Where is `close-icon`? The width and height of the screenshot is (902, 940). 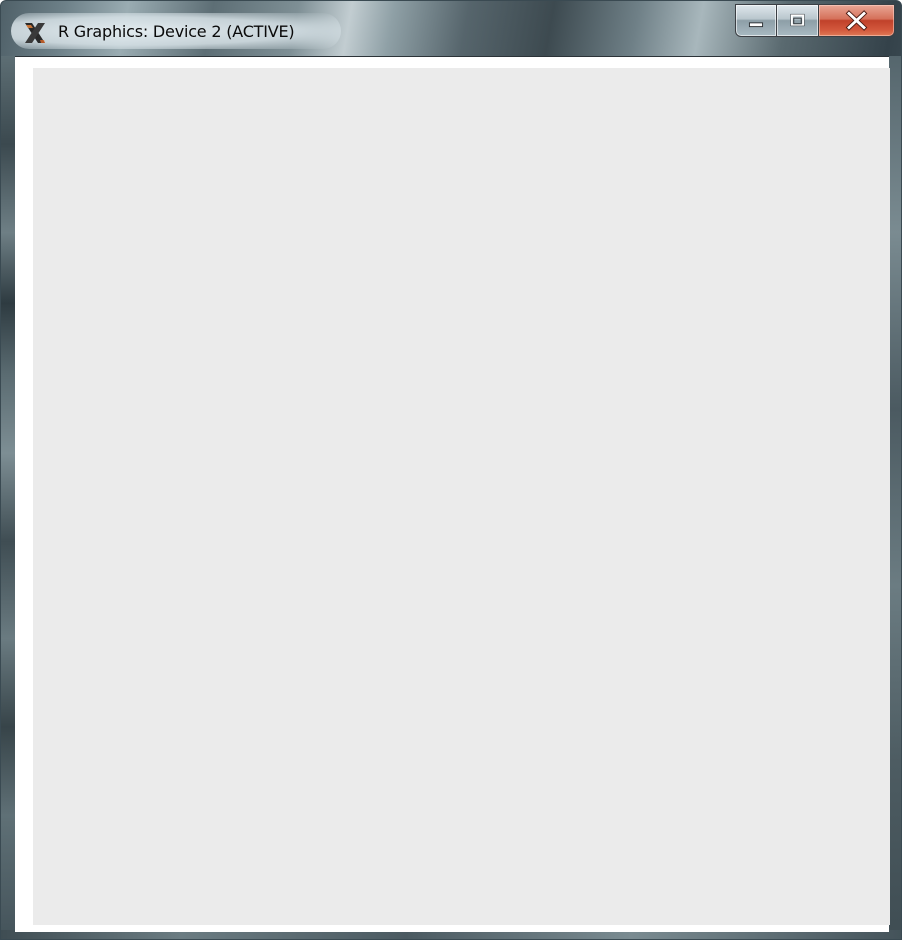 close-icon is located at coordinates (856, 20).